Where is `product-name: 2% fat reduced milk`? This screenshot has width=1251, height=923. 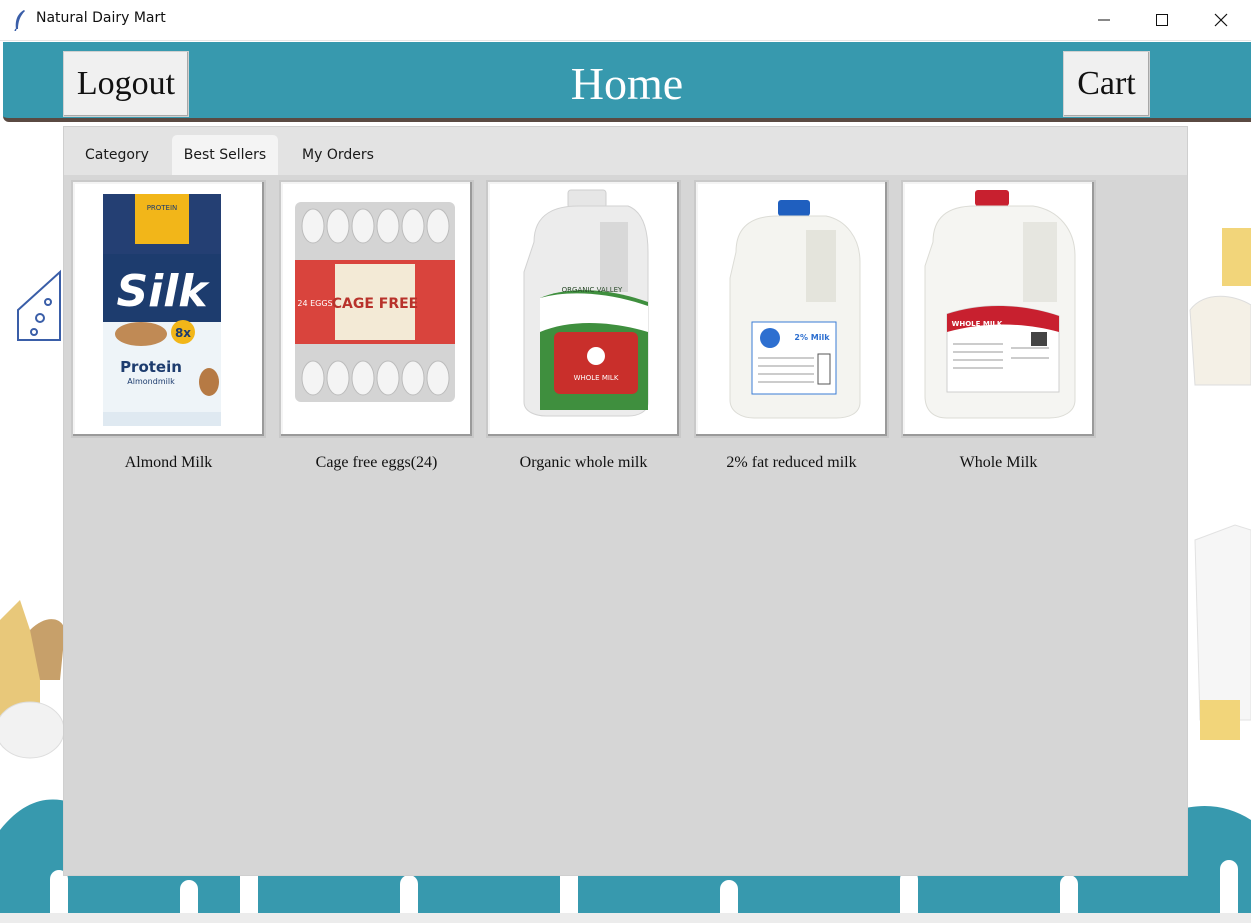 product-name: 2% fat reduced milk is located at coordinates (791, 462).